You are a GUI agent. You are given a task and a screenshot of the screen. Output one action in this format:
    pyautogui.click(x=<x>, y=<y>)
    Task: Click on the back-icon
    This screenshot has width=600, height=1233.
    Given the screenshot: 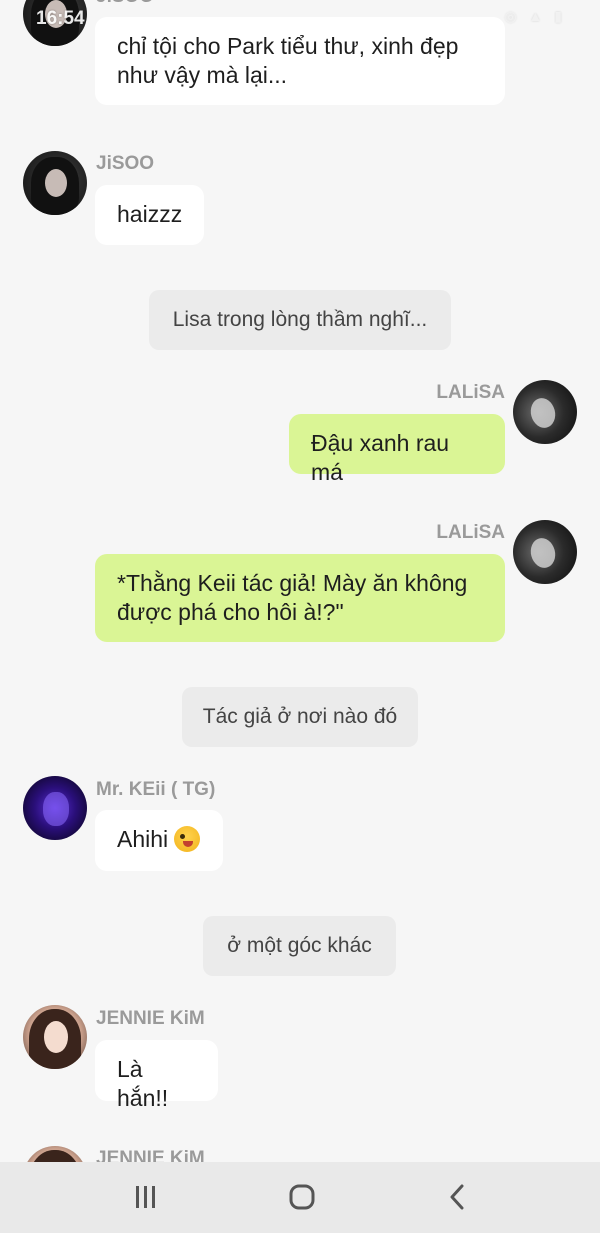 What is the action you would take?
    pyautogui.click(x=457, y=1197)
    